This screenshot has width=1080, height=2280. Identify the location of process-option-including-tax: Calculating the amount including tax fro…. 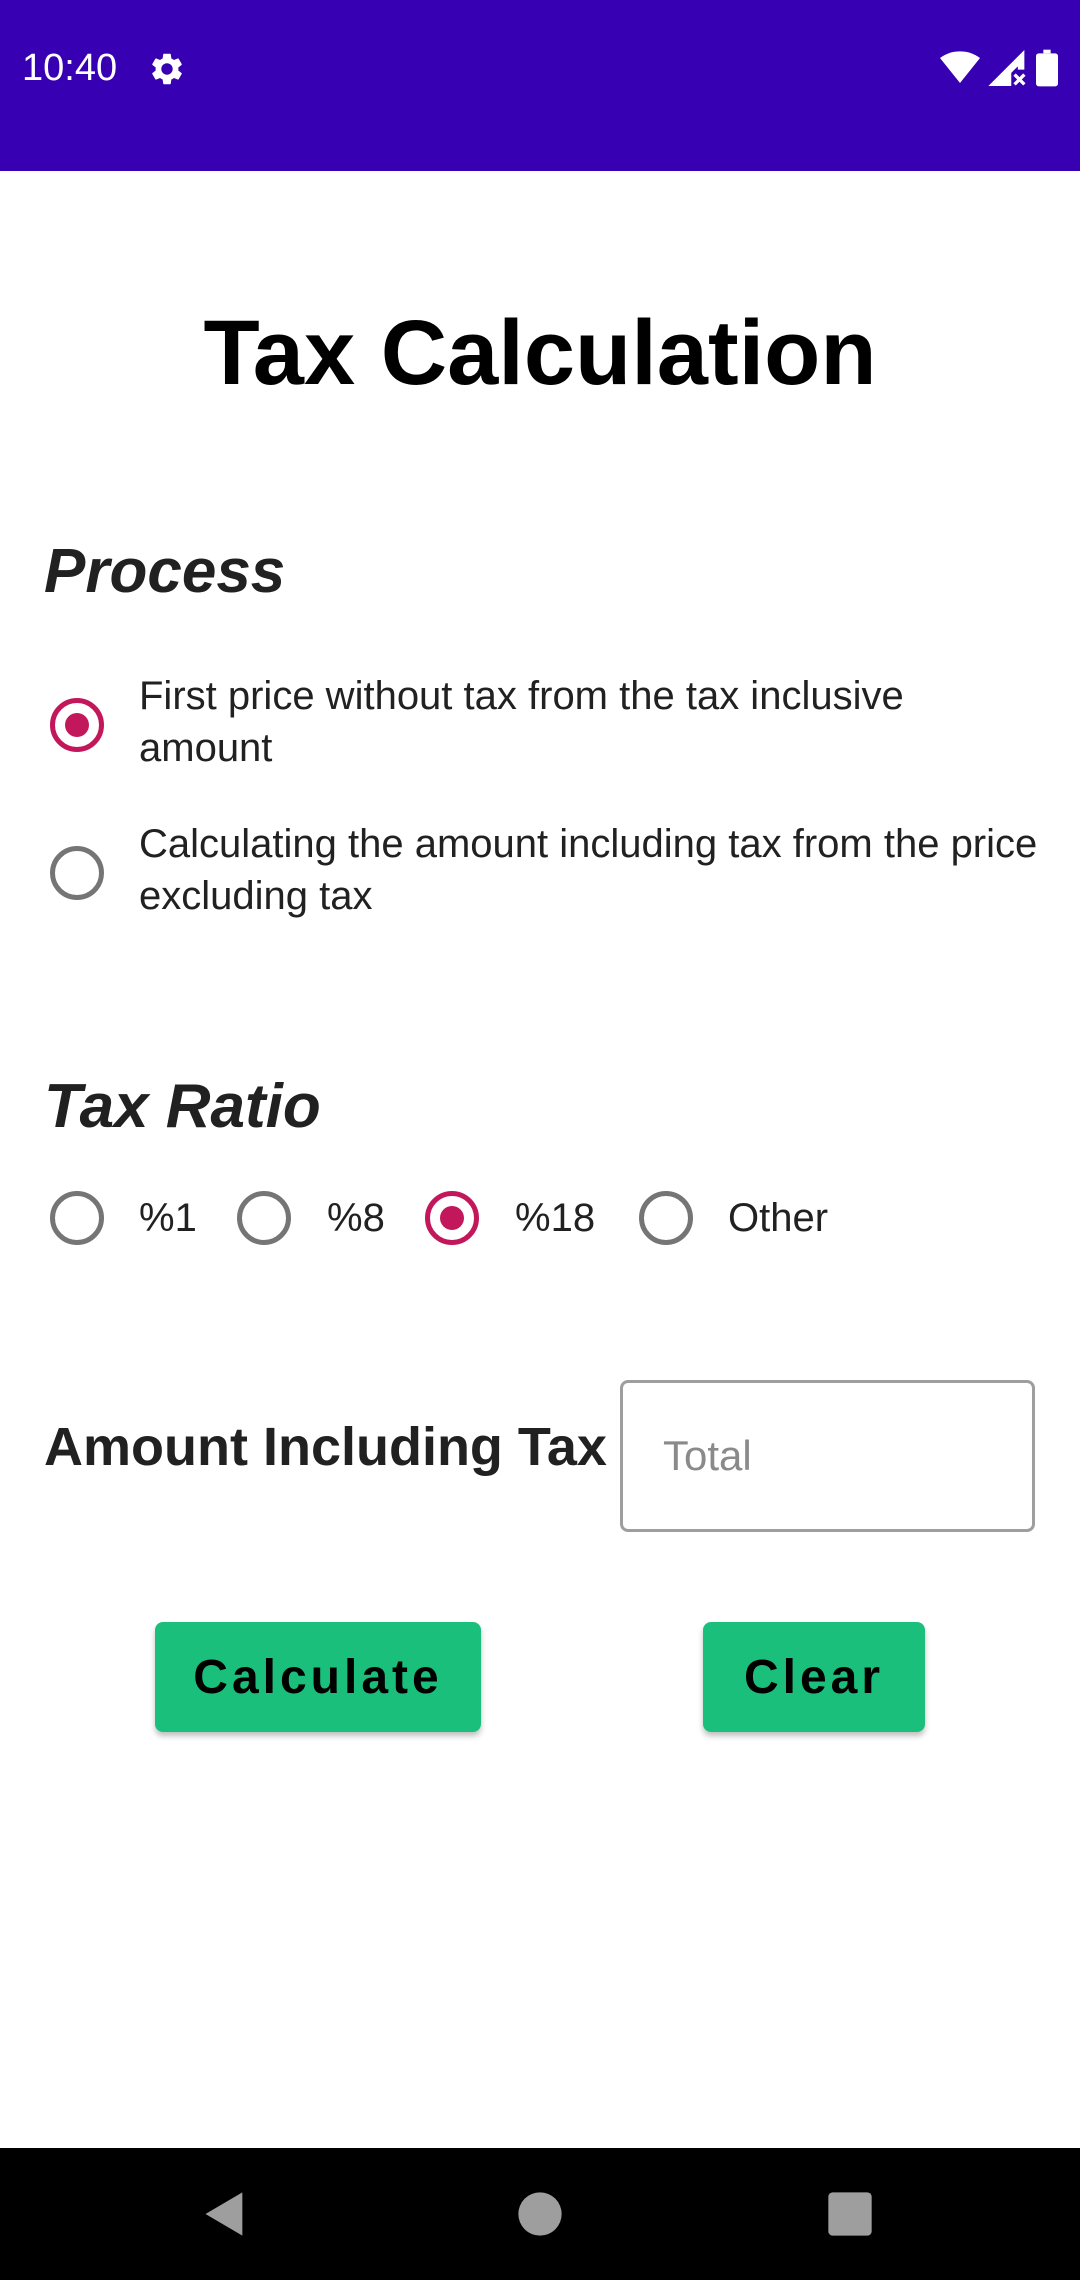
(540, 873).